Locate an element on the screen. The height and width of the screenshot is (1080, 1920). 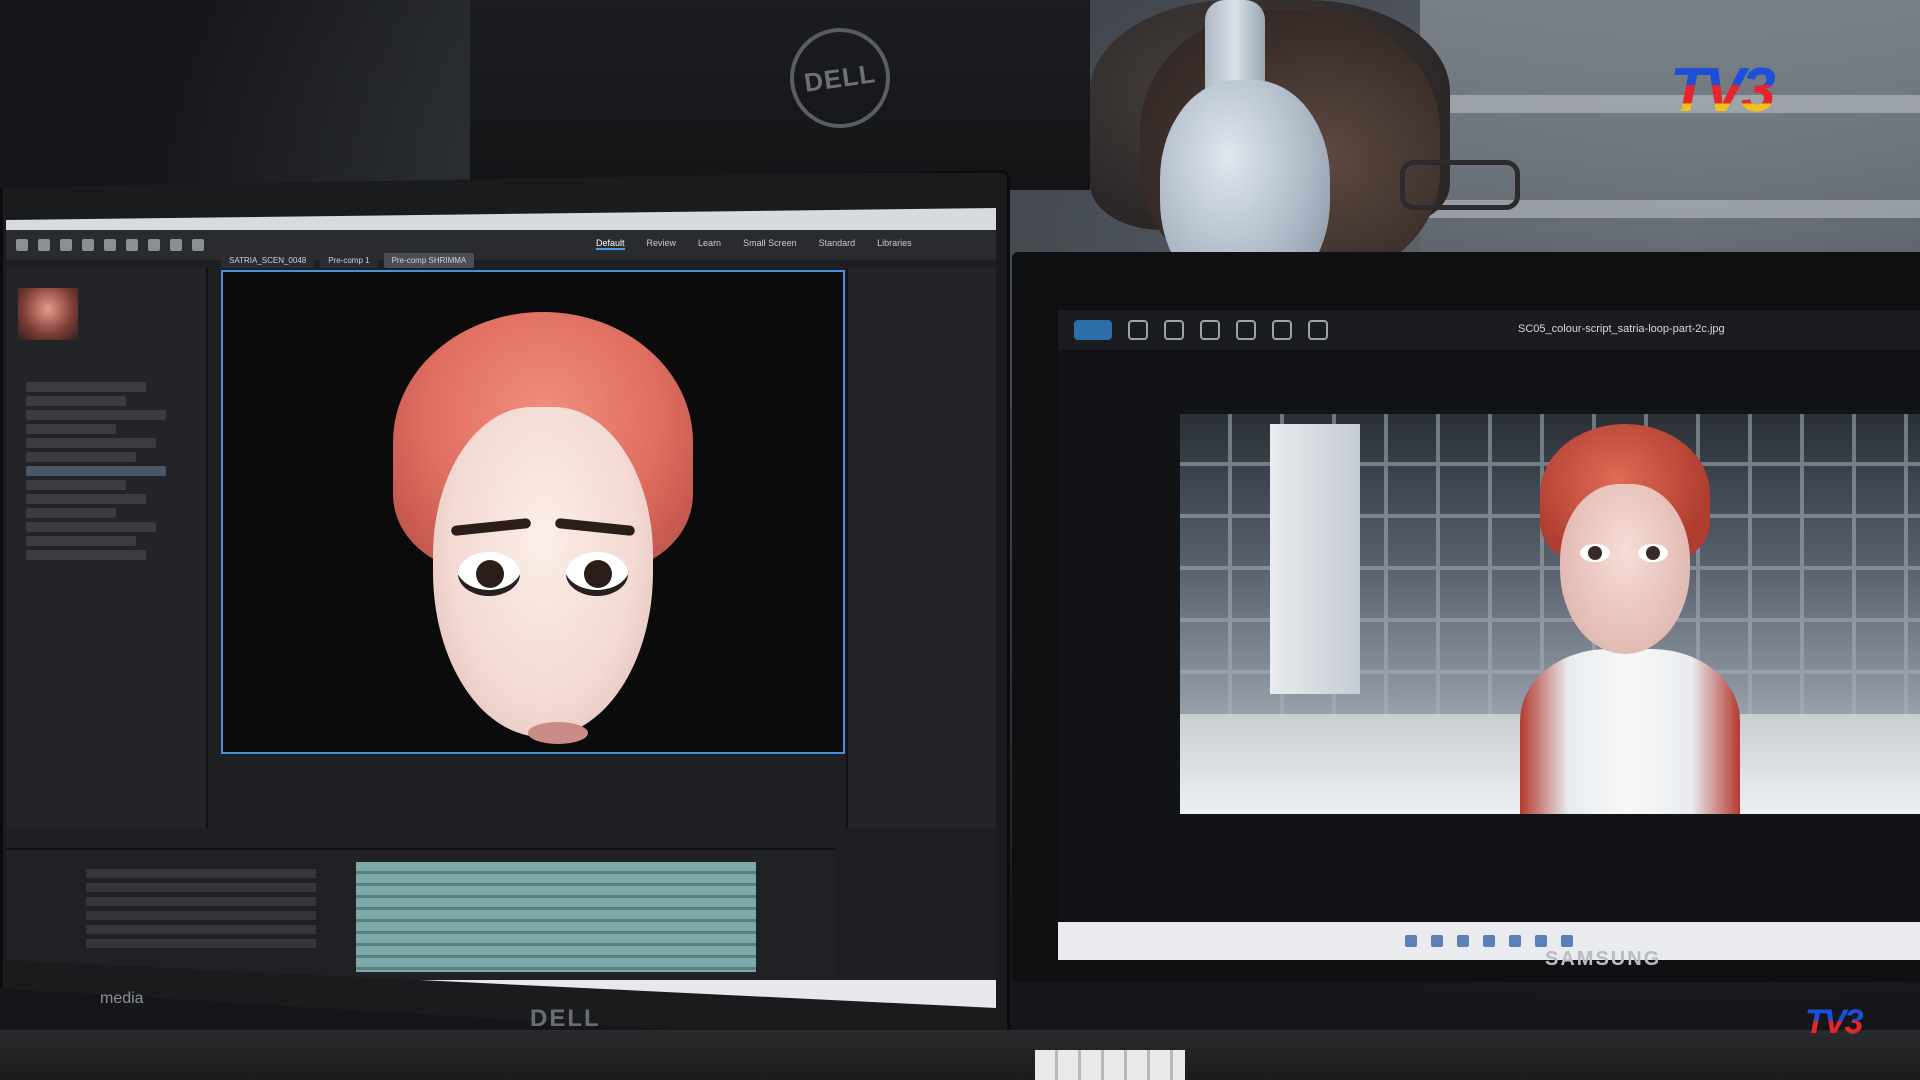
home-icon is located at coordinates (22, 245).